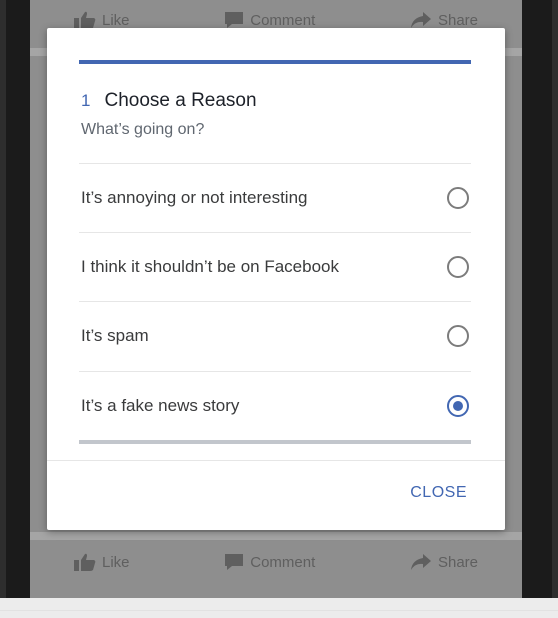  Describe the element at coordinates (194, 197) in the screenshot. I see `reason-label: It’s annoying or not interesting` at that location.